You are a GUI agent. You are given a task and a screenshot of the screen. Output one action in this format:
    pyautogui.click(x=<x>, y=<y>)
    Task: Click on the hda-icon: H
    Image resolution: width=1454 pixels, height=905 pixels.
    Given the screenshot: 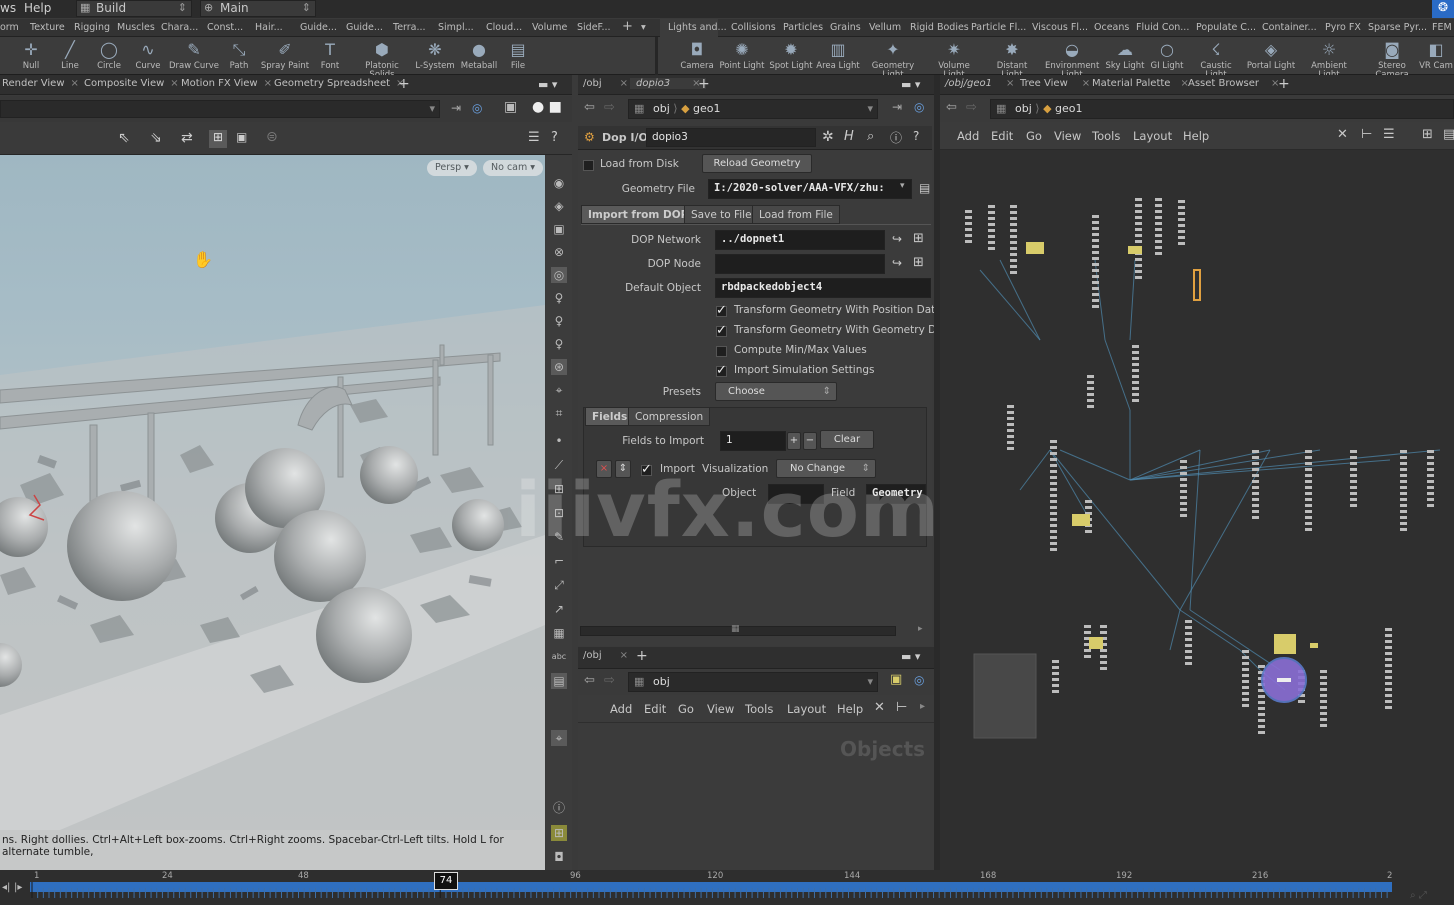 What is the action you would take?
    pyautogui.click(x=849, y=136)
    